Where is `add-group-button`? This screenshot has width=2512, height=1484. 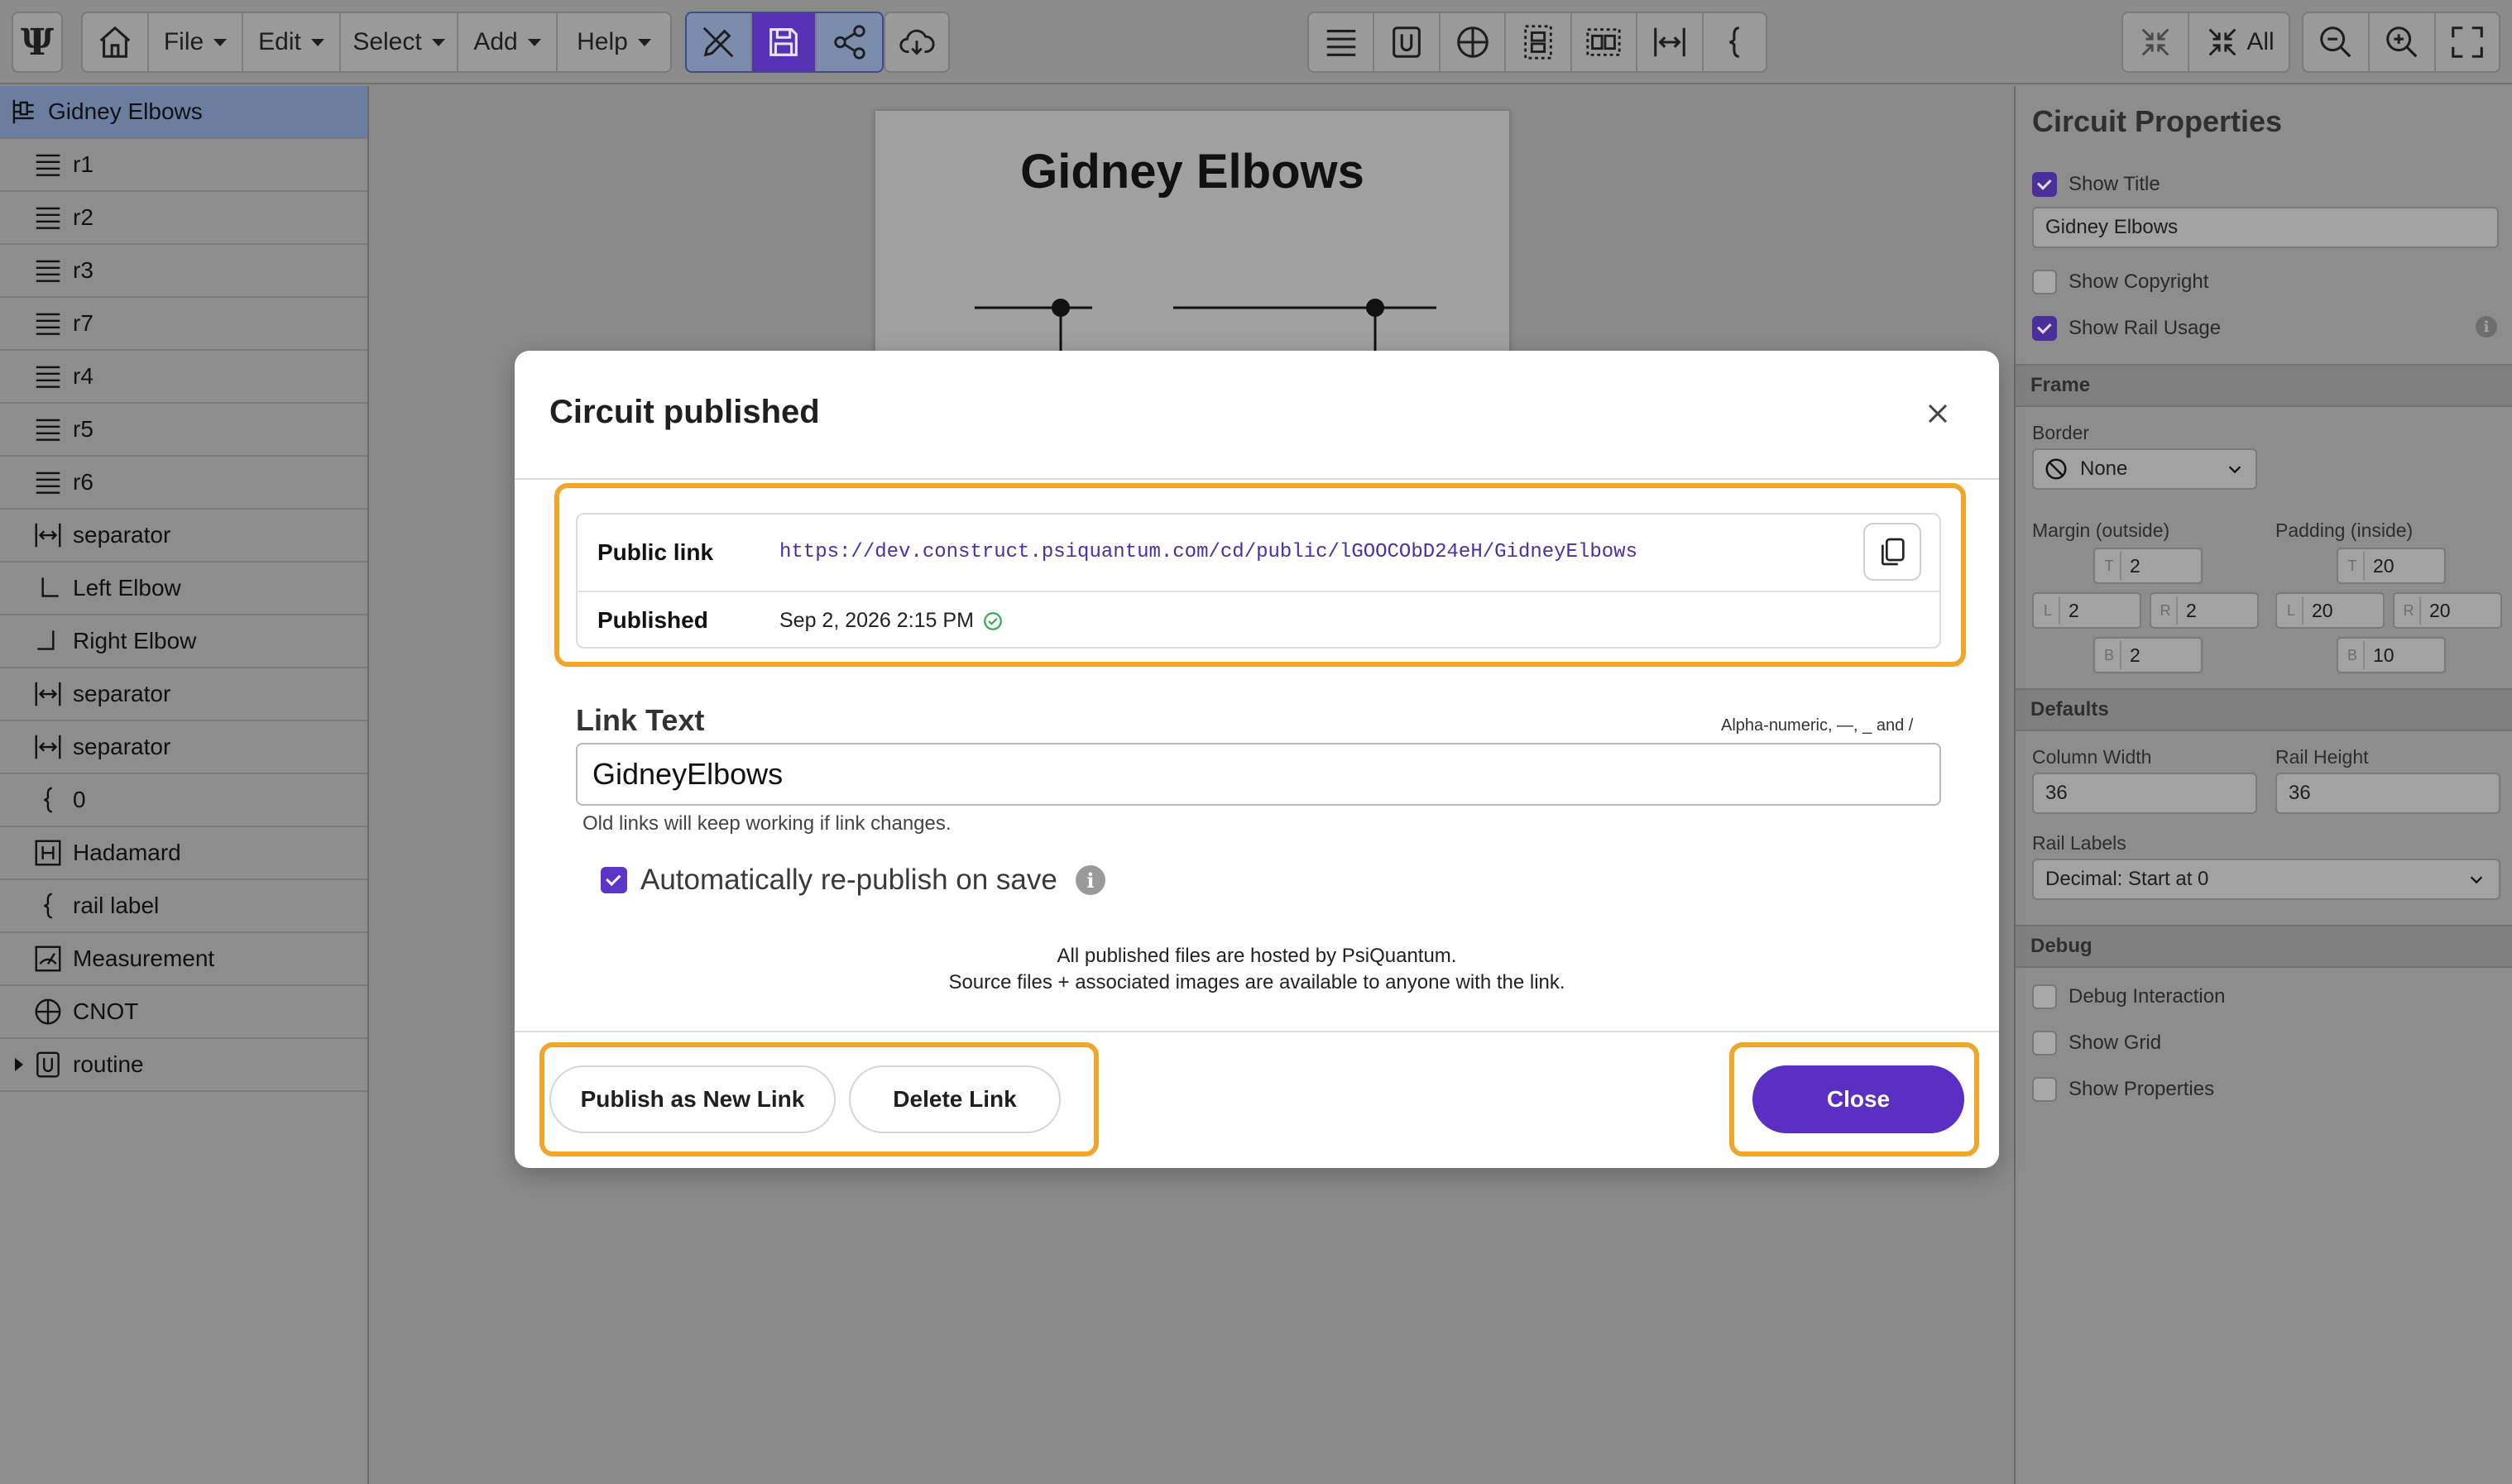 add-group-button is located at coordinates (1539, 42).